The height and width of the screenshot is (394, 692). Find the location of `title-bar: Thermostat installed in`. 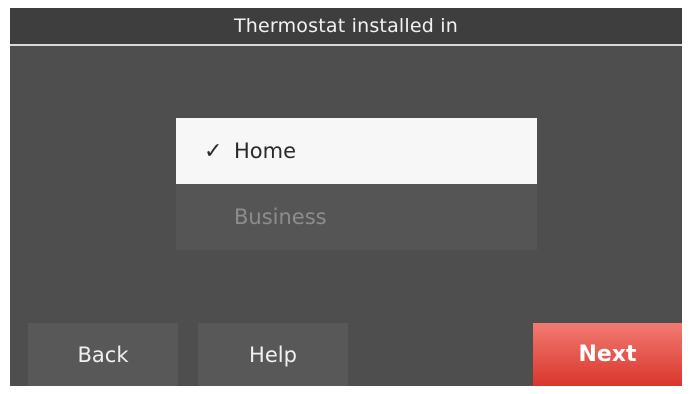

title-bar: Thermostat installed in is located at coordinates (346, 27).